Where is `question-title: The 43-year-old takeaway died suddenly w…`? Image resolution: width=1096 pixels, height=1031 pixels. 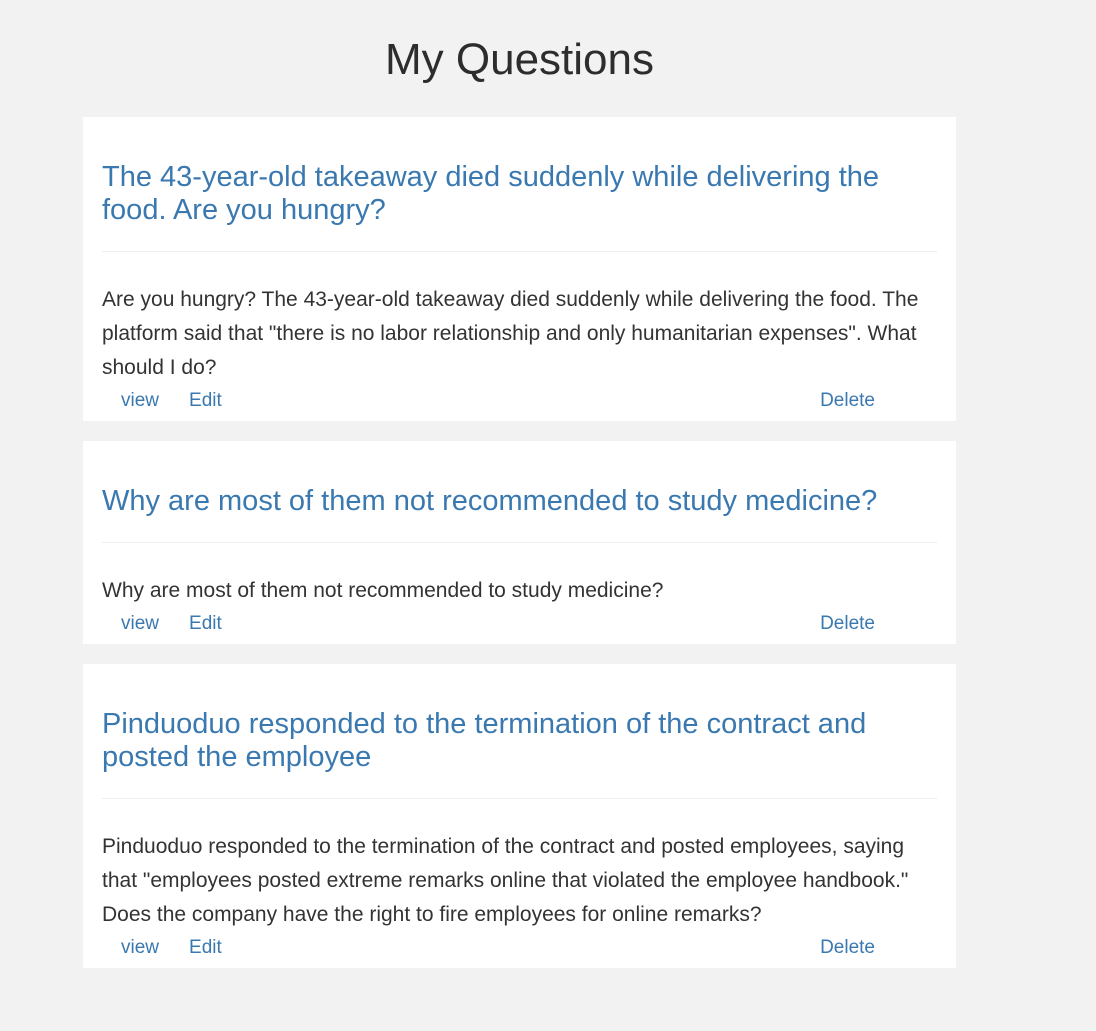 question-title: The 43-year-old takeaway died suddenly w… is located at coordinates (519, 184).